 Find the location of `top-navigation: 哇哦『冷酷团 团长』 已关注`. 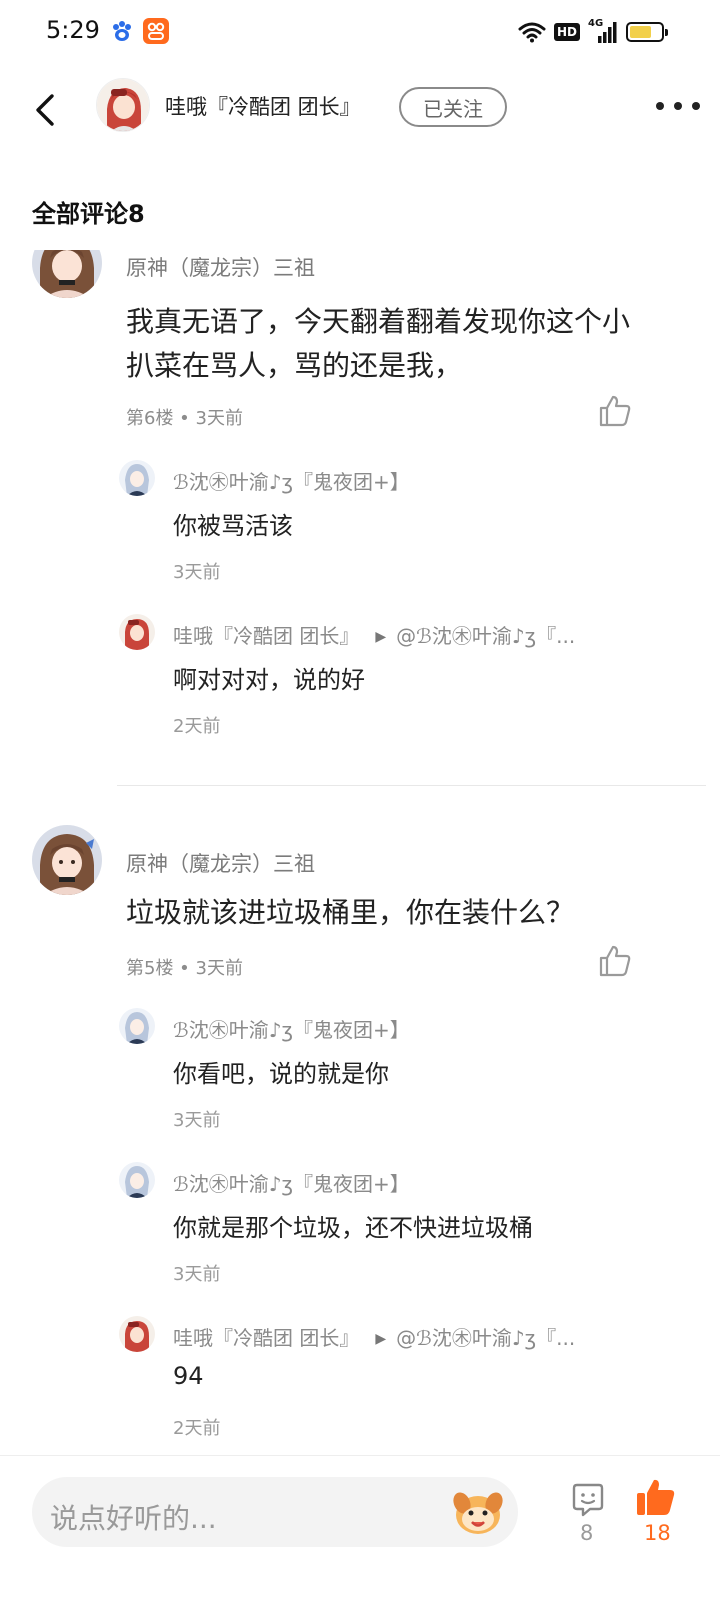

top-navigation: 哇哦『冷酷团 团长』 已关注 is located at coordinates (360, 109).